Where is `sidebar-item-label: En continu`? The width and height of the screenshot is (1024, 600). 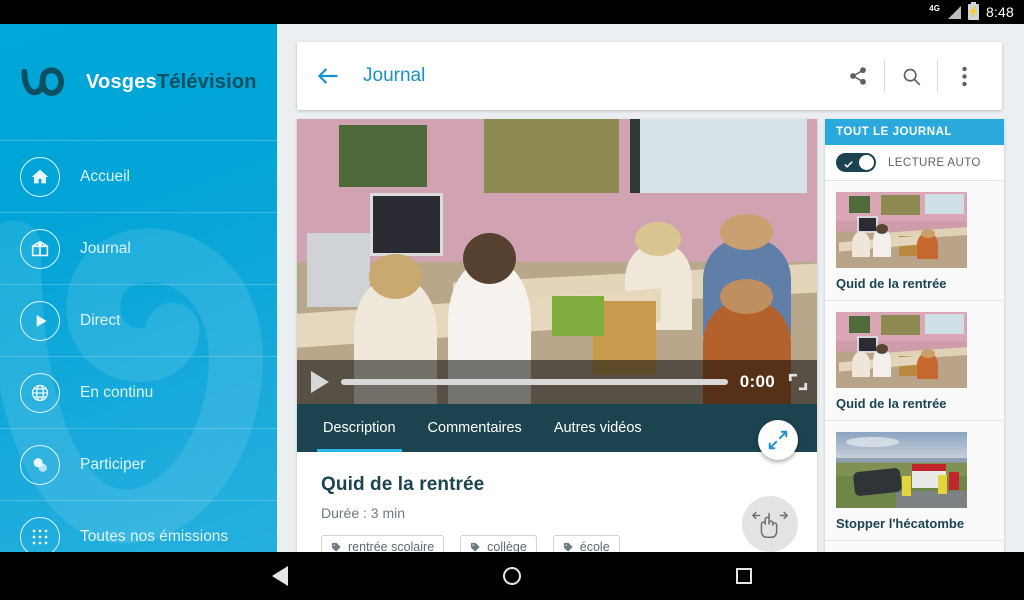 sidebar-item-label: En continu is located at coordinates (117, 392).